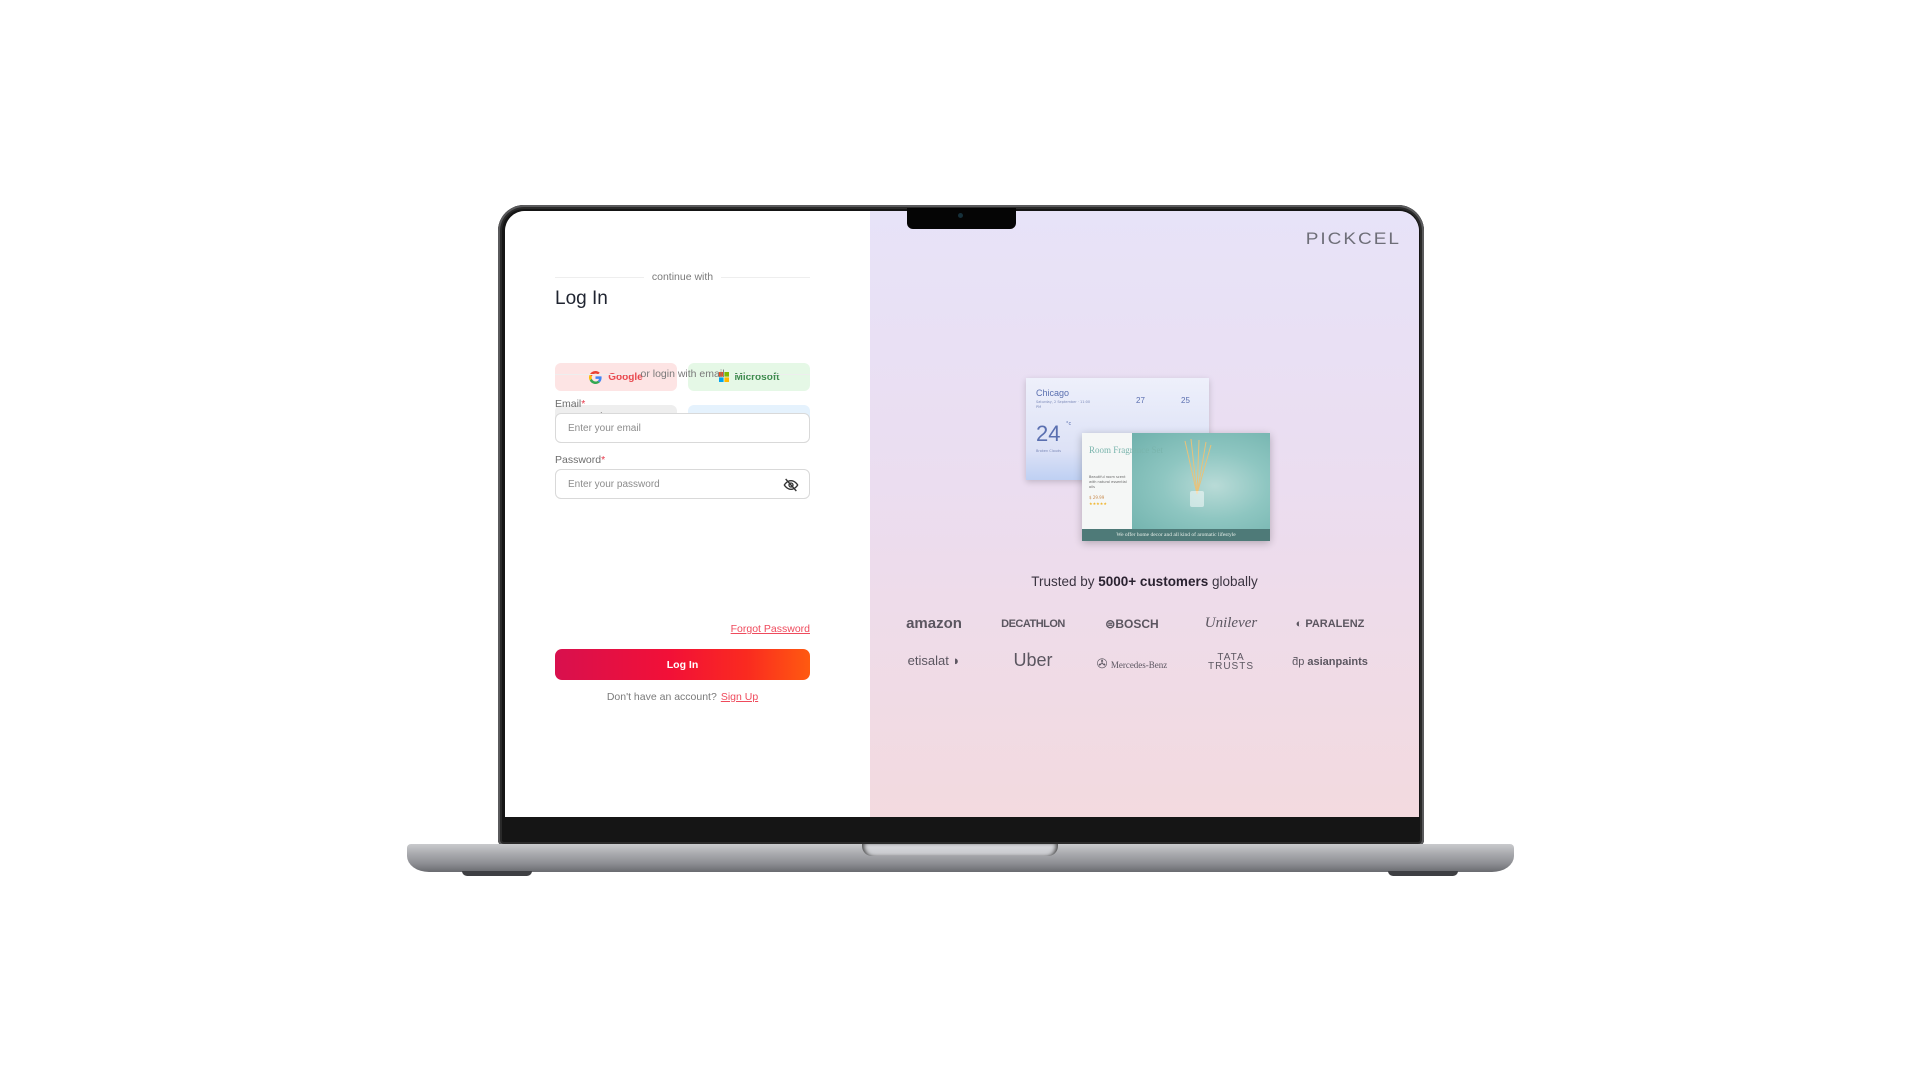 This screenshot has width=1920, height=1080. I want to click on mercedes-text: Mercedes-Benz, so click(1139, 665).